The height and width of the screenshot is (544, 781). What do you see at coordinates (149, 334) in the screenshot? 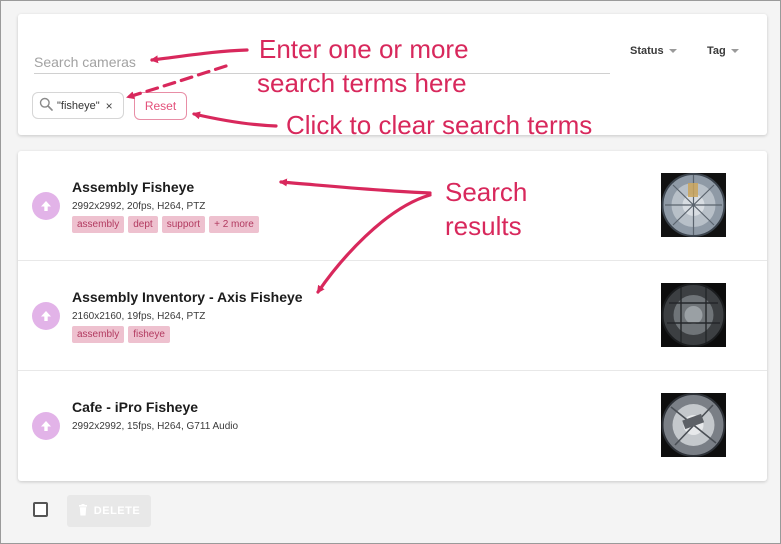
I see `tag-chip: fisheye` at bounding box center [149, 334].